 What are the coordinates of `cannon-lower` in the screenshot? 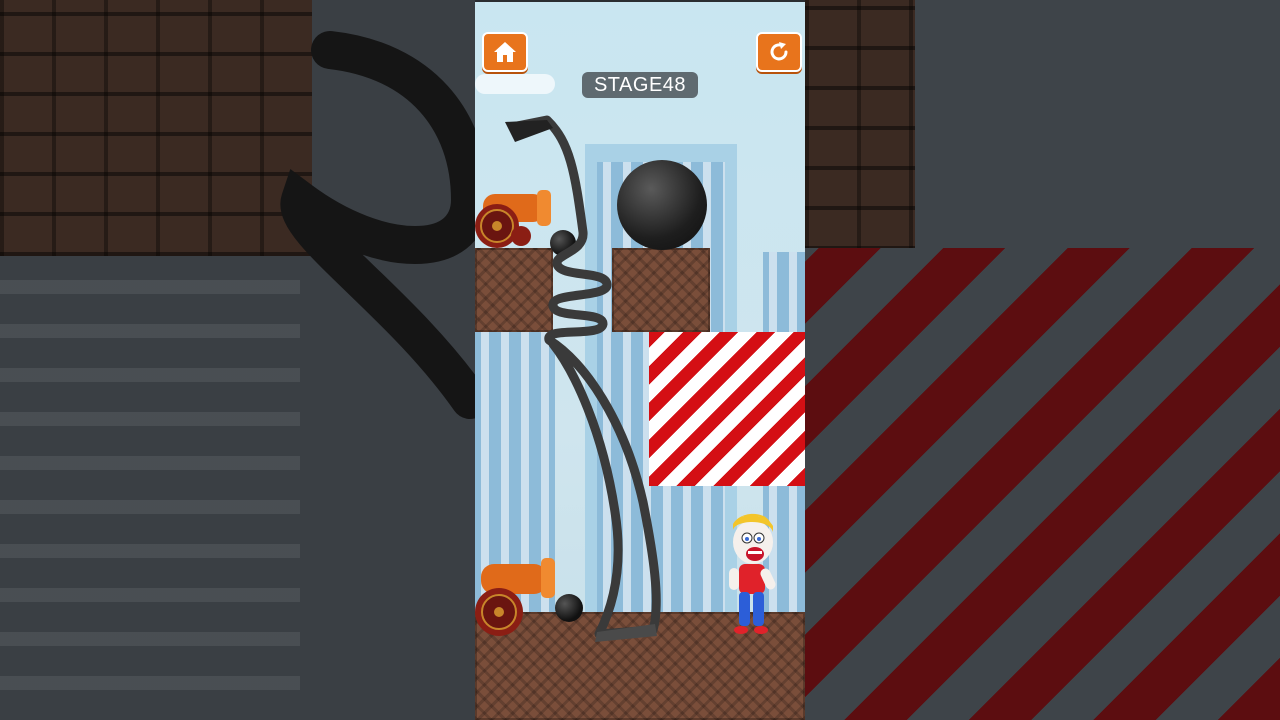 It's located at (515, 597).